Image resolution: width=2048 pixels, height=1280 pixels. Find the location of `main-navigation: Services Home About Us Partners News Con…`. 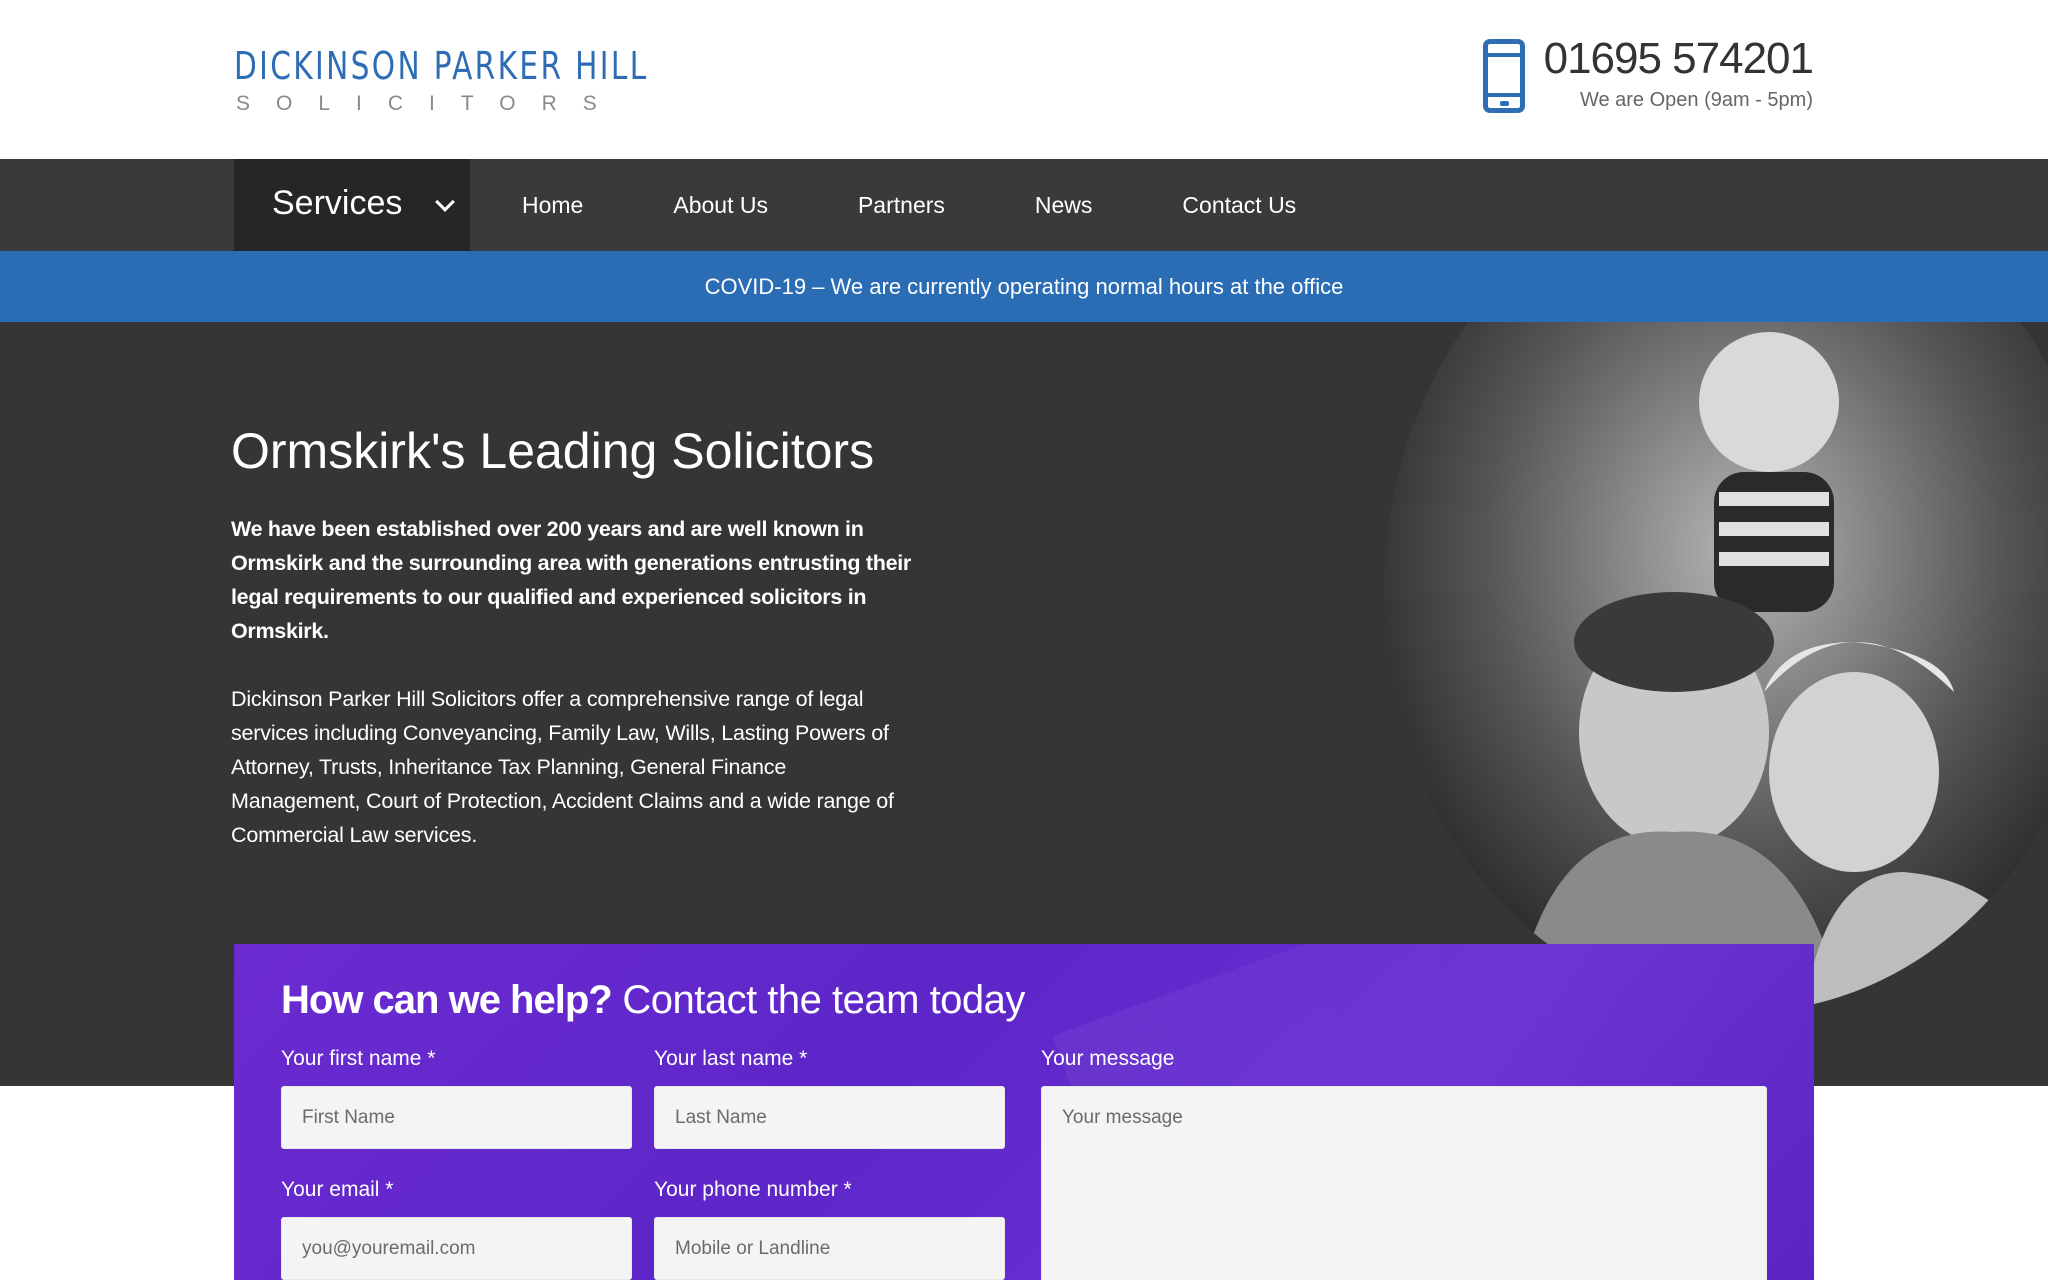

main-navigation: Services Home About Us Partners News Con… is located at coordinates (1024, 205).